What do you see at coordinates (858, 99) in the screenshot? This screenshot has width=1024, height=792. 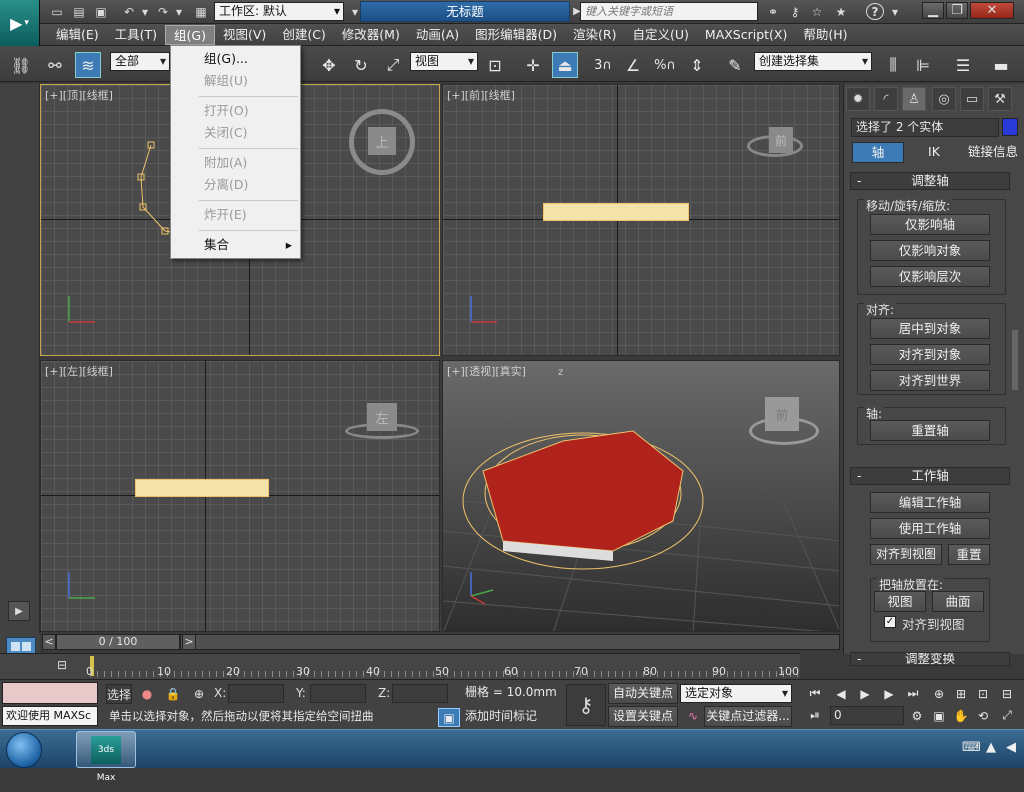 I see `create-tab-icon: ✹` at bounding box center [858, 99].